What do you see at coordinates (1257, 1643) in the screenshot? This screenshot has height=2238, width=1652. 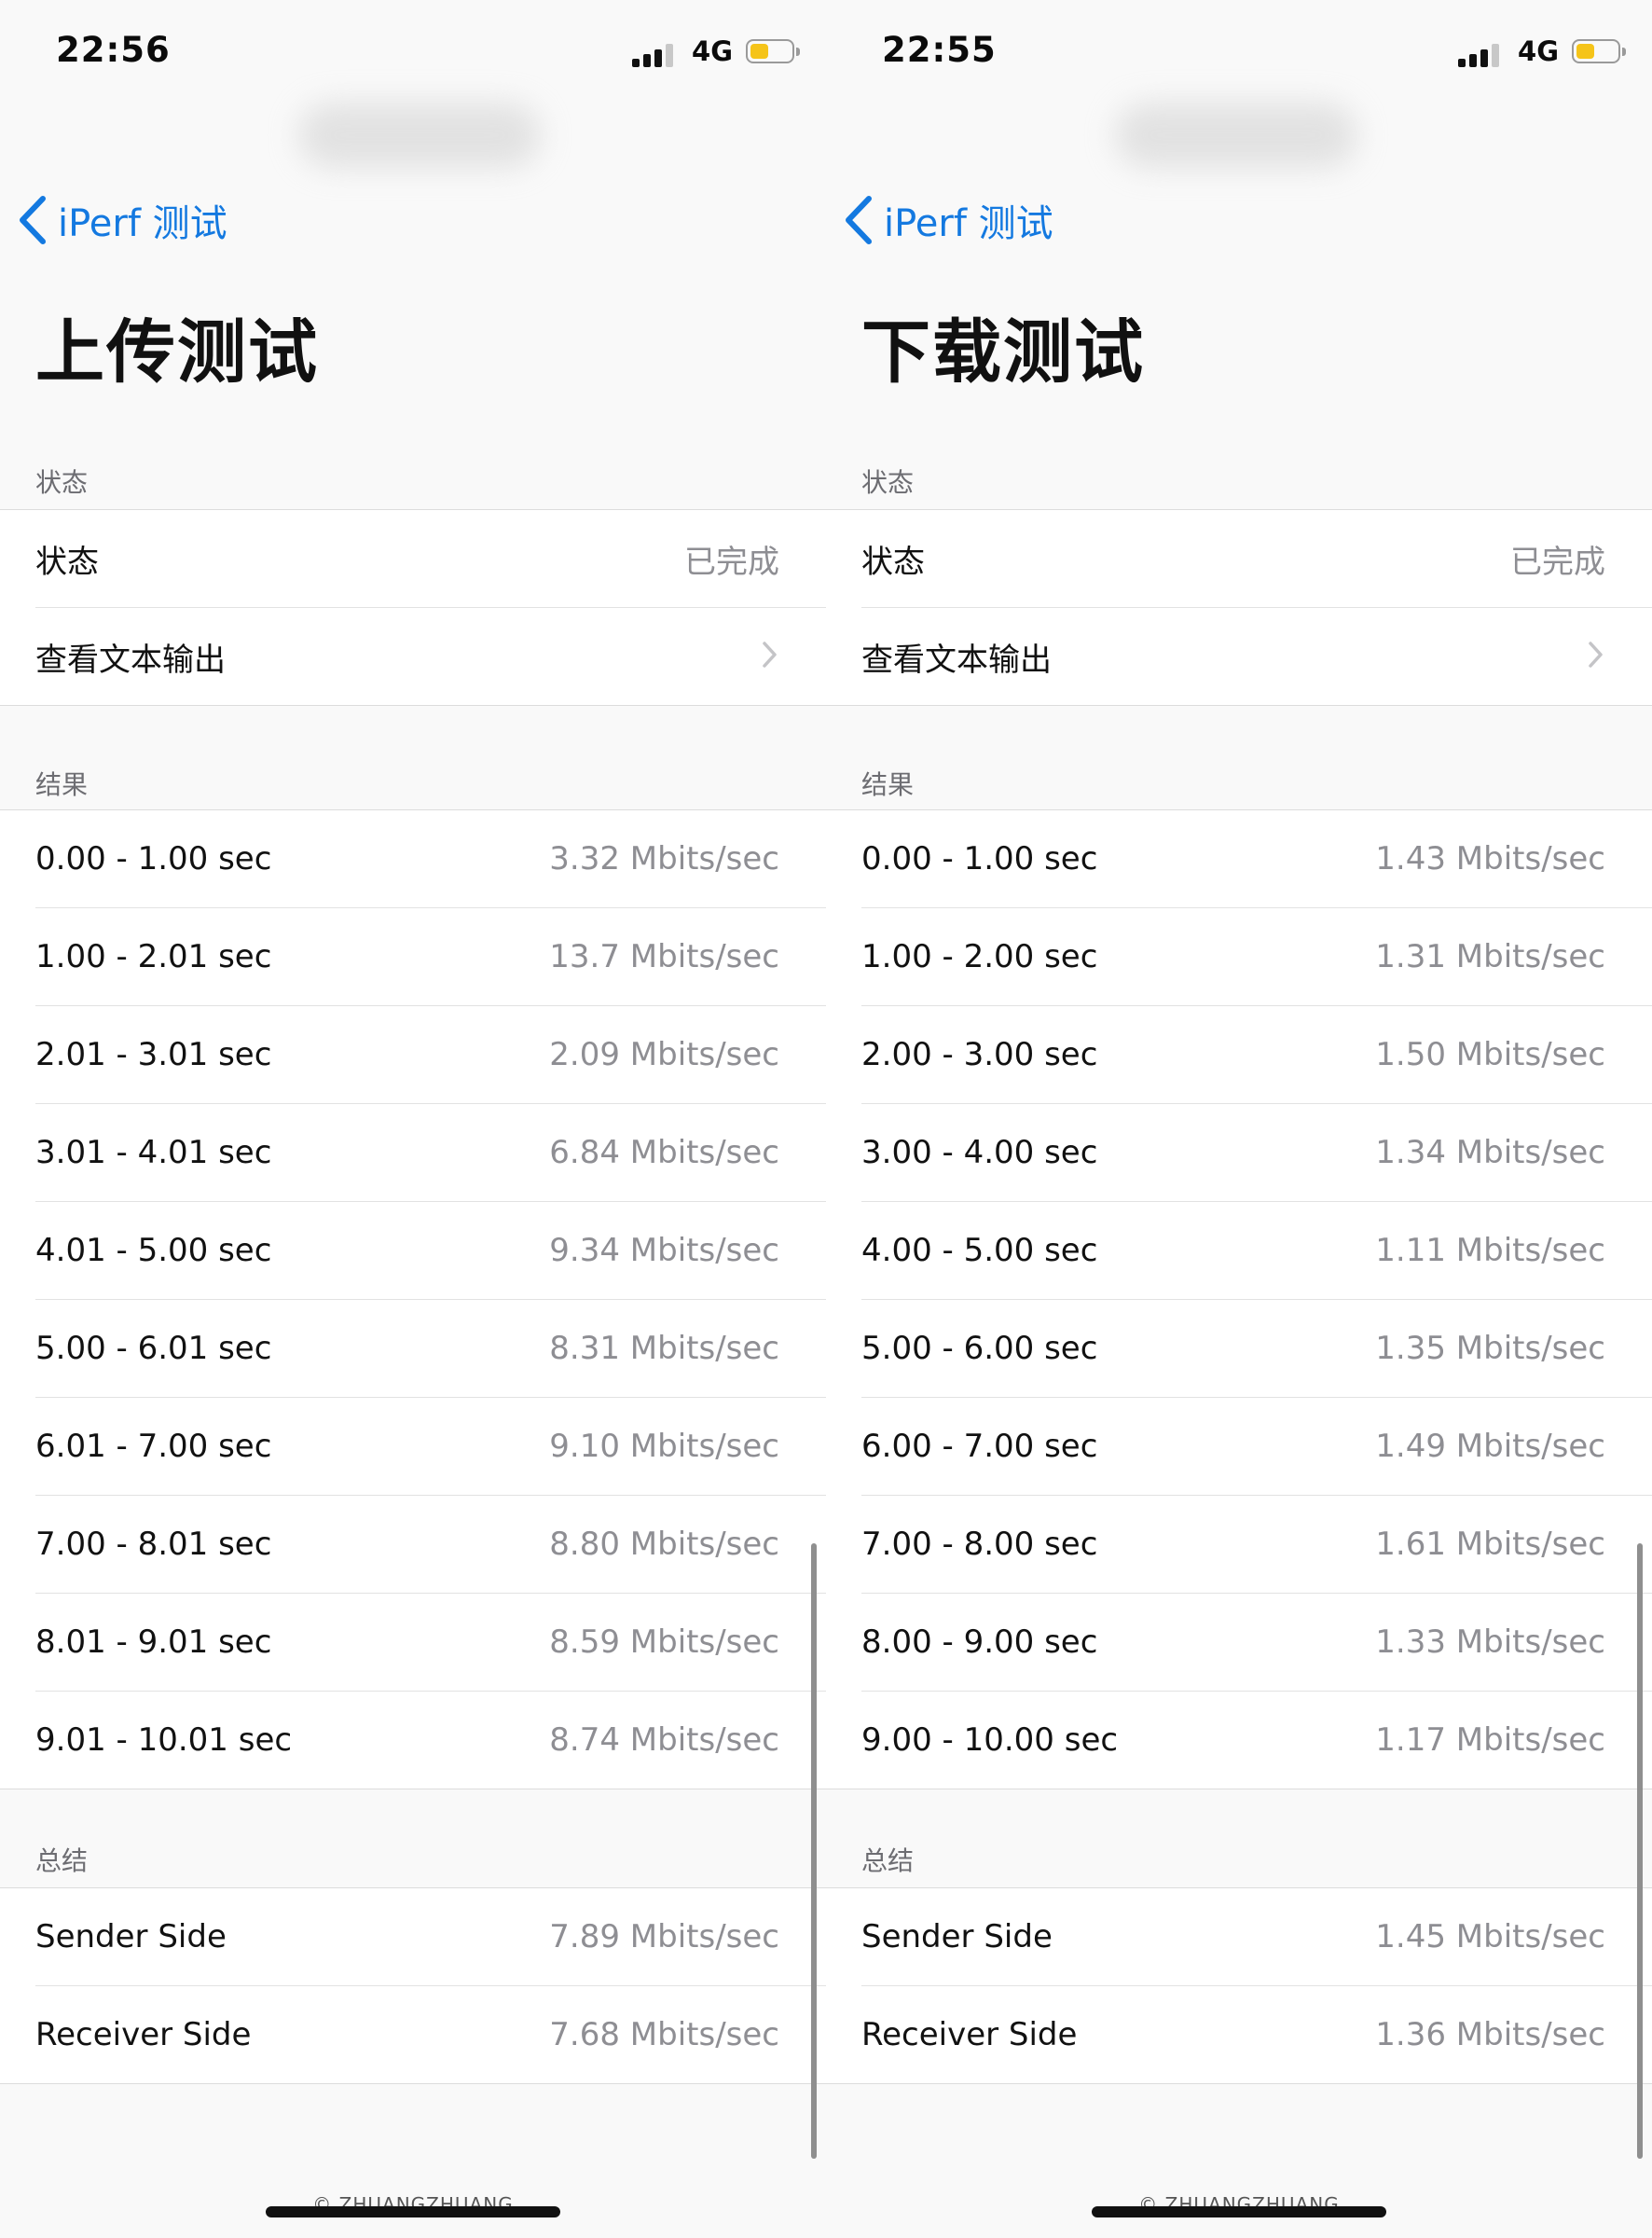 I see `result-row: 8.00 - 9.00 sec 1.33 Mbits/sec` at bounding box center [1257, 1643].